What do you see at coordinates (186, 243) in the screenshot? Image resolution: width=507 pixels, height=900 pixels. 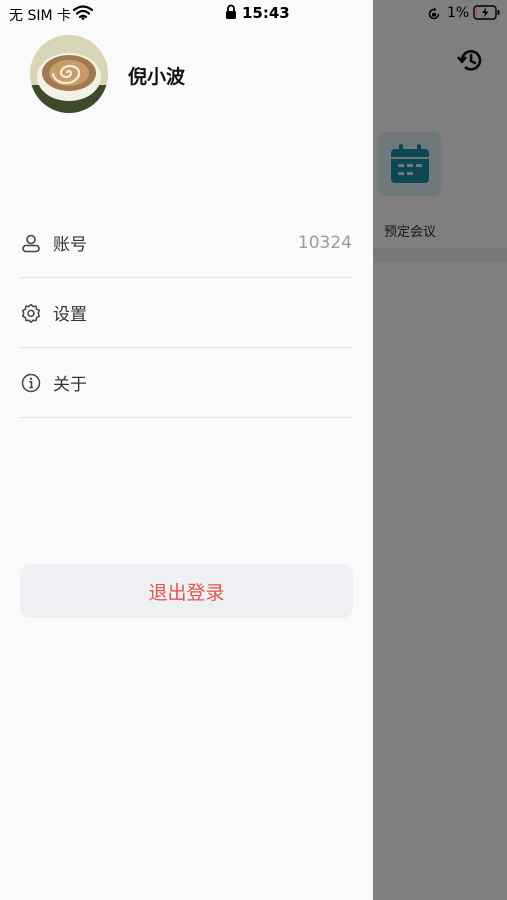 I see `menu-item-account: 账号 10324` at bounding box center [186, 243].